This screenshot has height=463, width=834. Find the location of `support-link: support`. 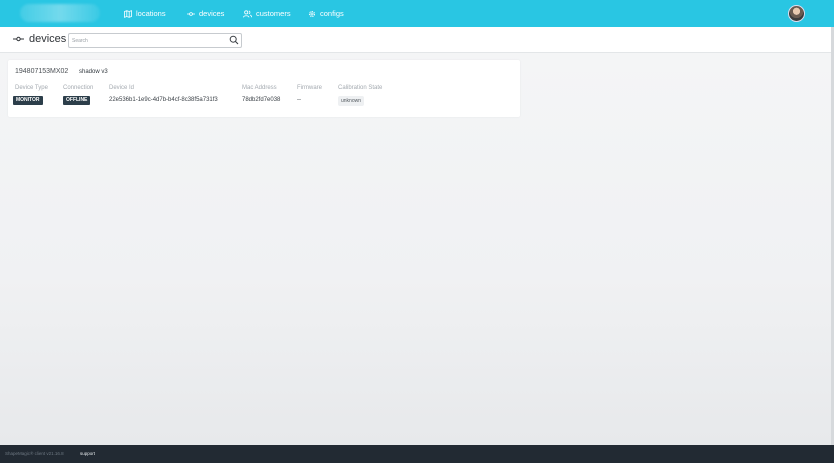

support-link: support is located at coordinates (87, 453).